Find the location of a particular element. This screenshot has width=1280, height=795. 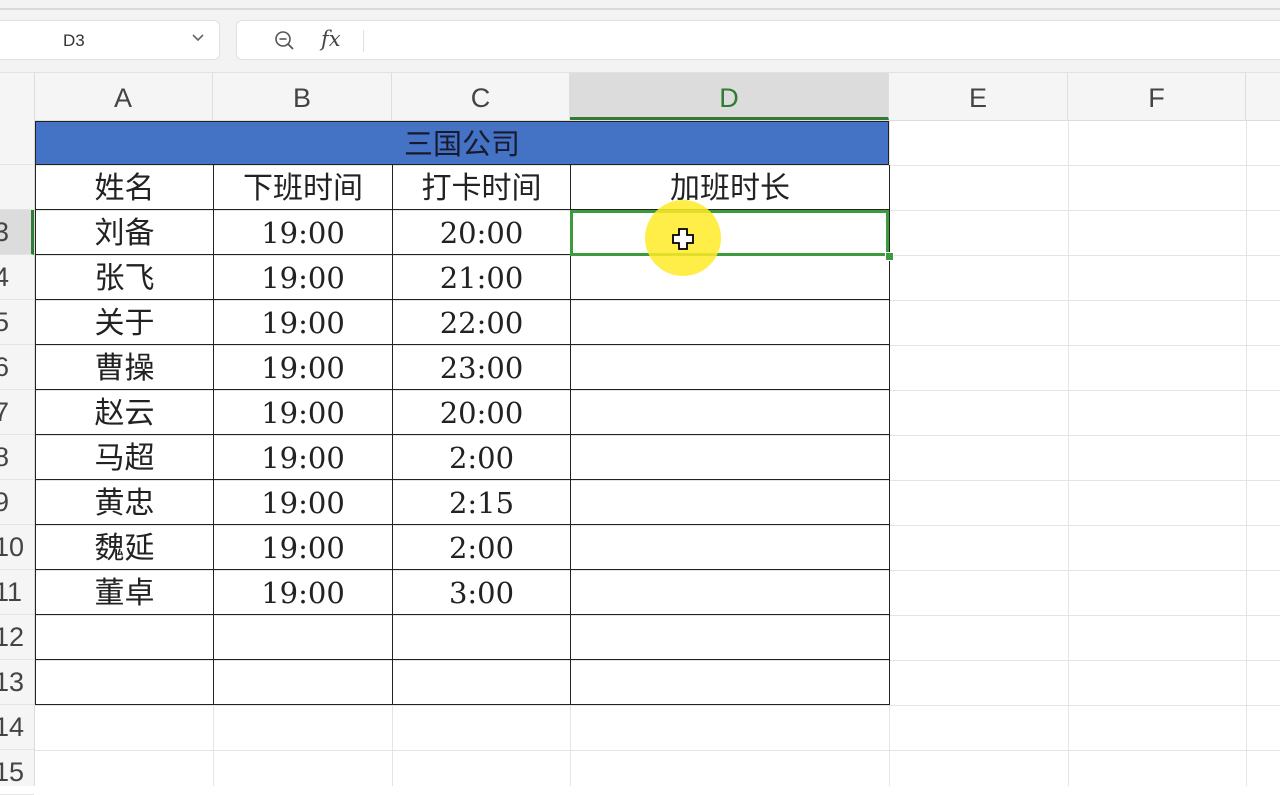

top-divider is located at coordinates (640, 9).